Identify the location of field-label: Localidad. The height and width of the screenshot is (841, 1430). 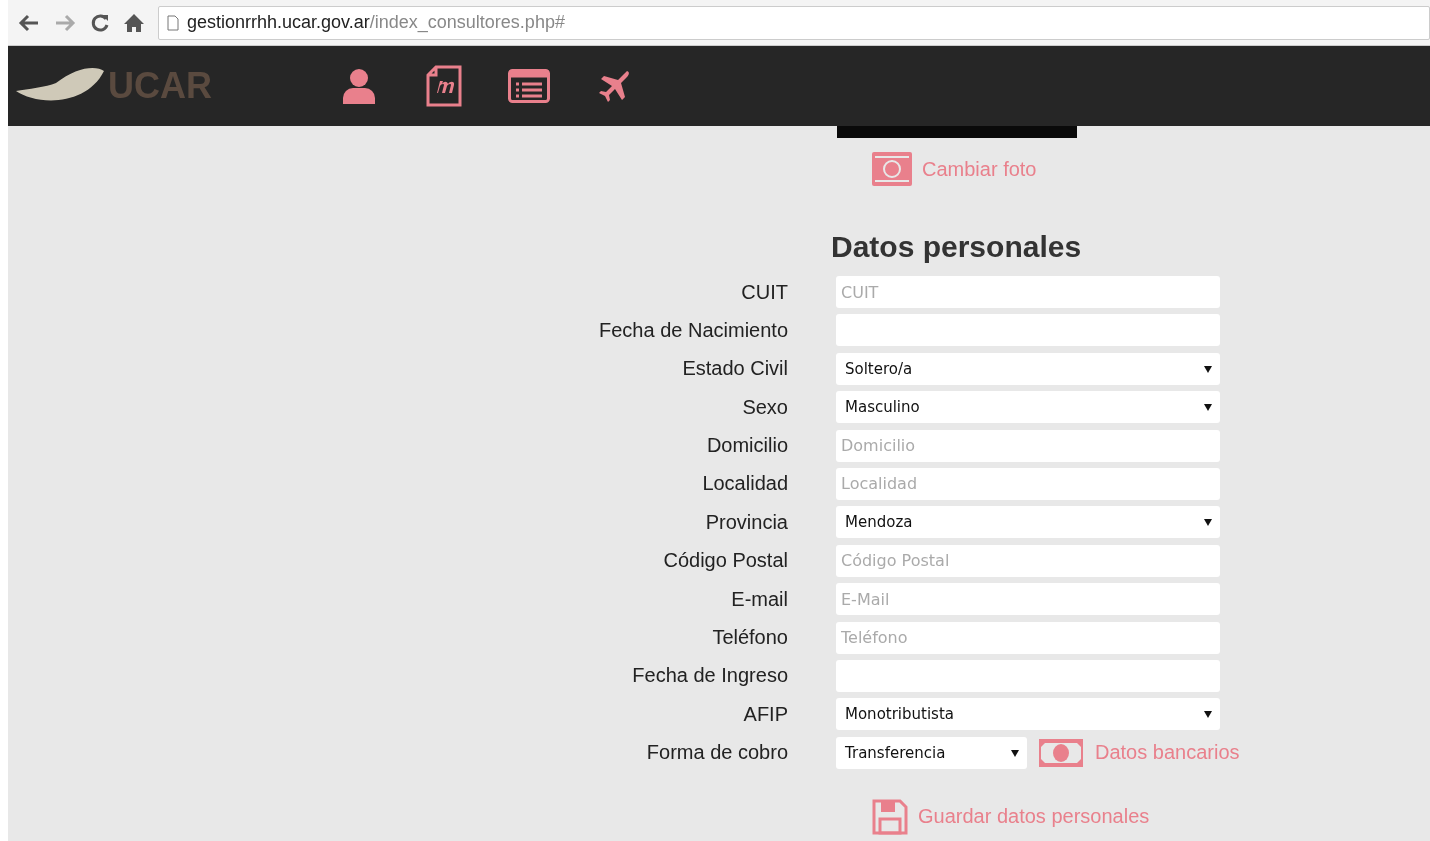
(744, 484).